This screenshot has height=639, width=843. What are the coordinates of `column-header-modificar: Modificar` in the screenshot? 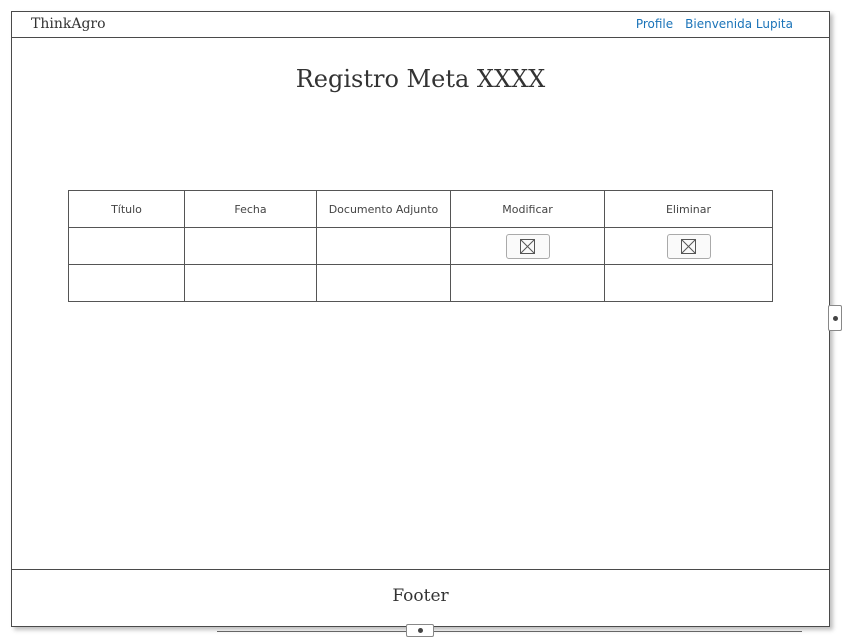 It's located at (527, 209).